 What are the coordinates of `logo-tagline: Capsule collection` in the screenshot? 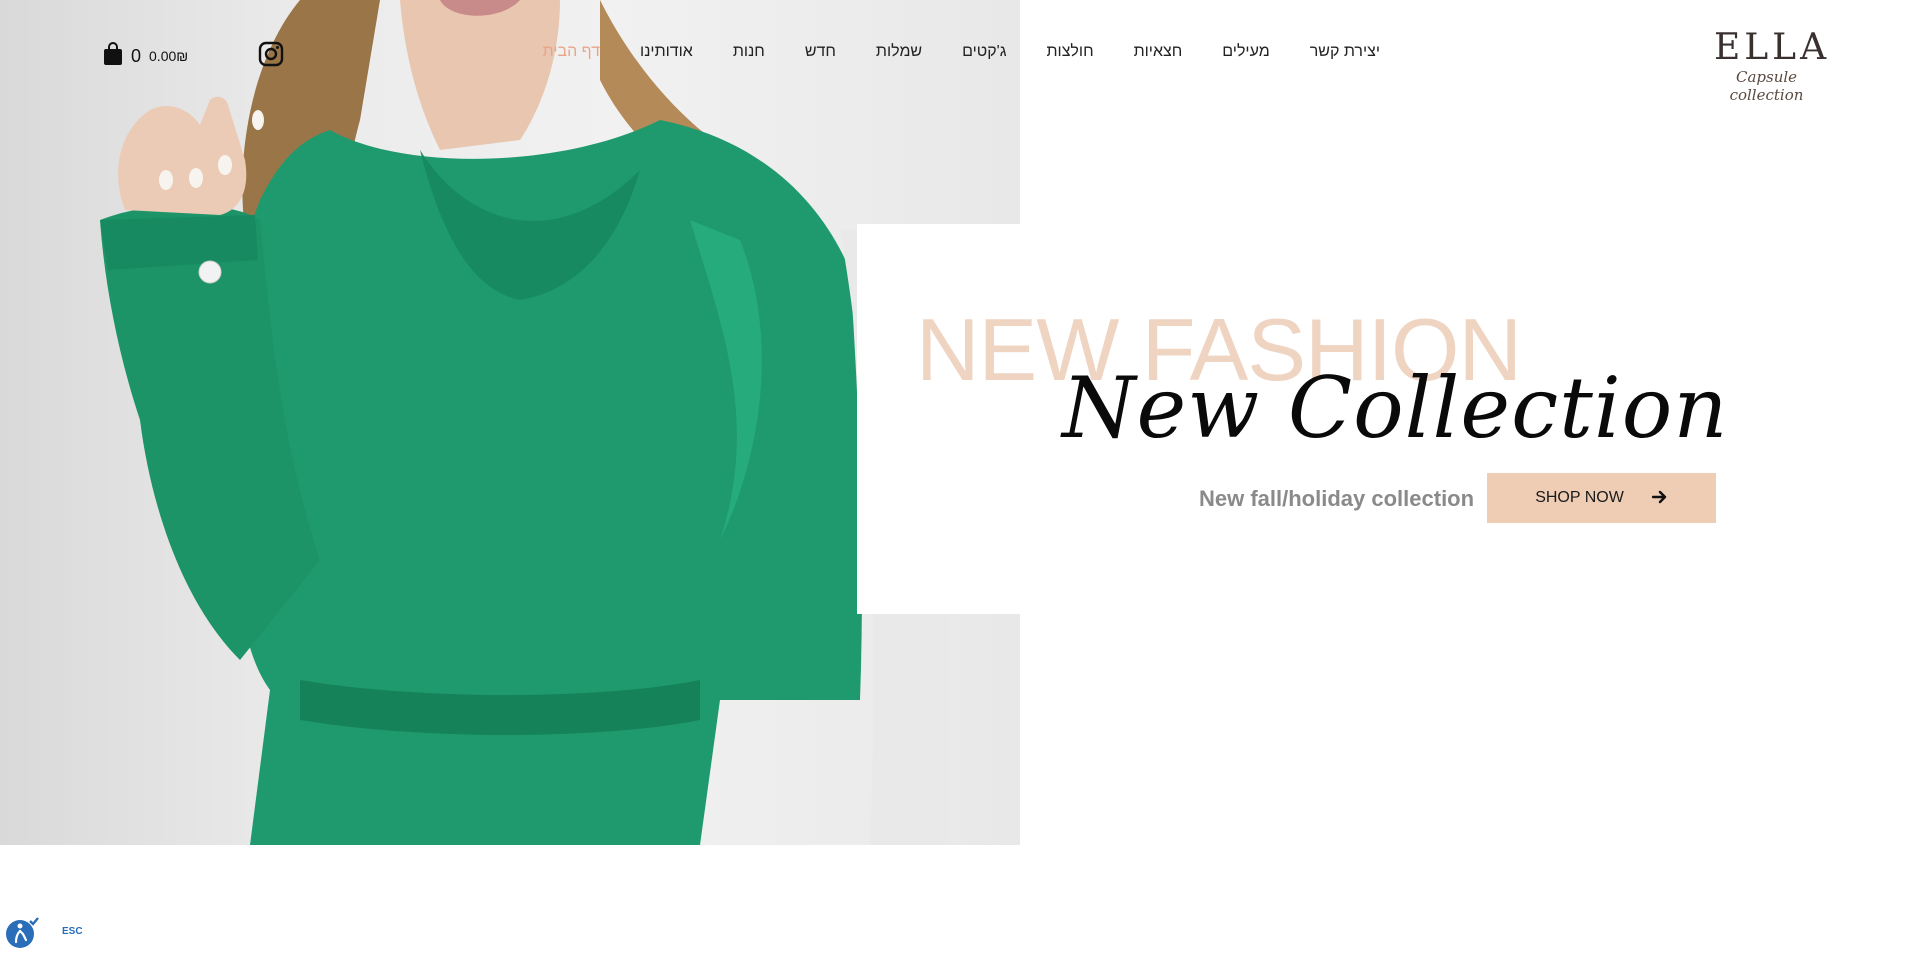 It's located at (1766, 86).